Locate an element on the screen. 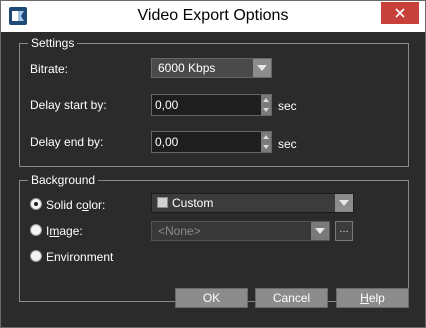  background-legend: Background is located at coordinates (63, 180).